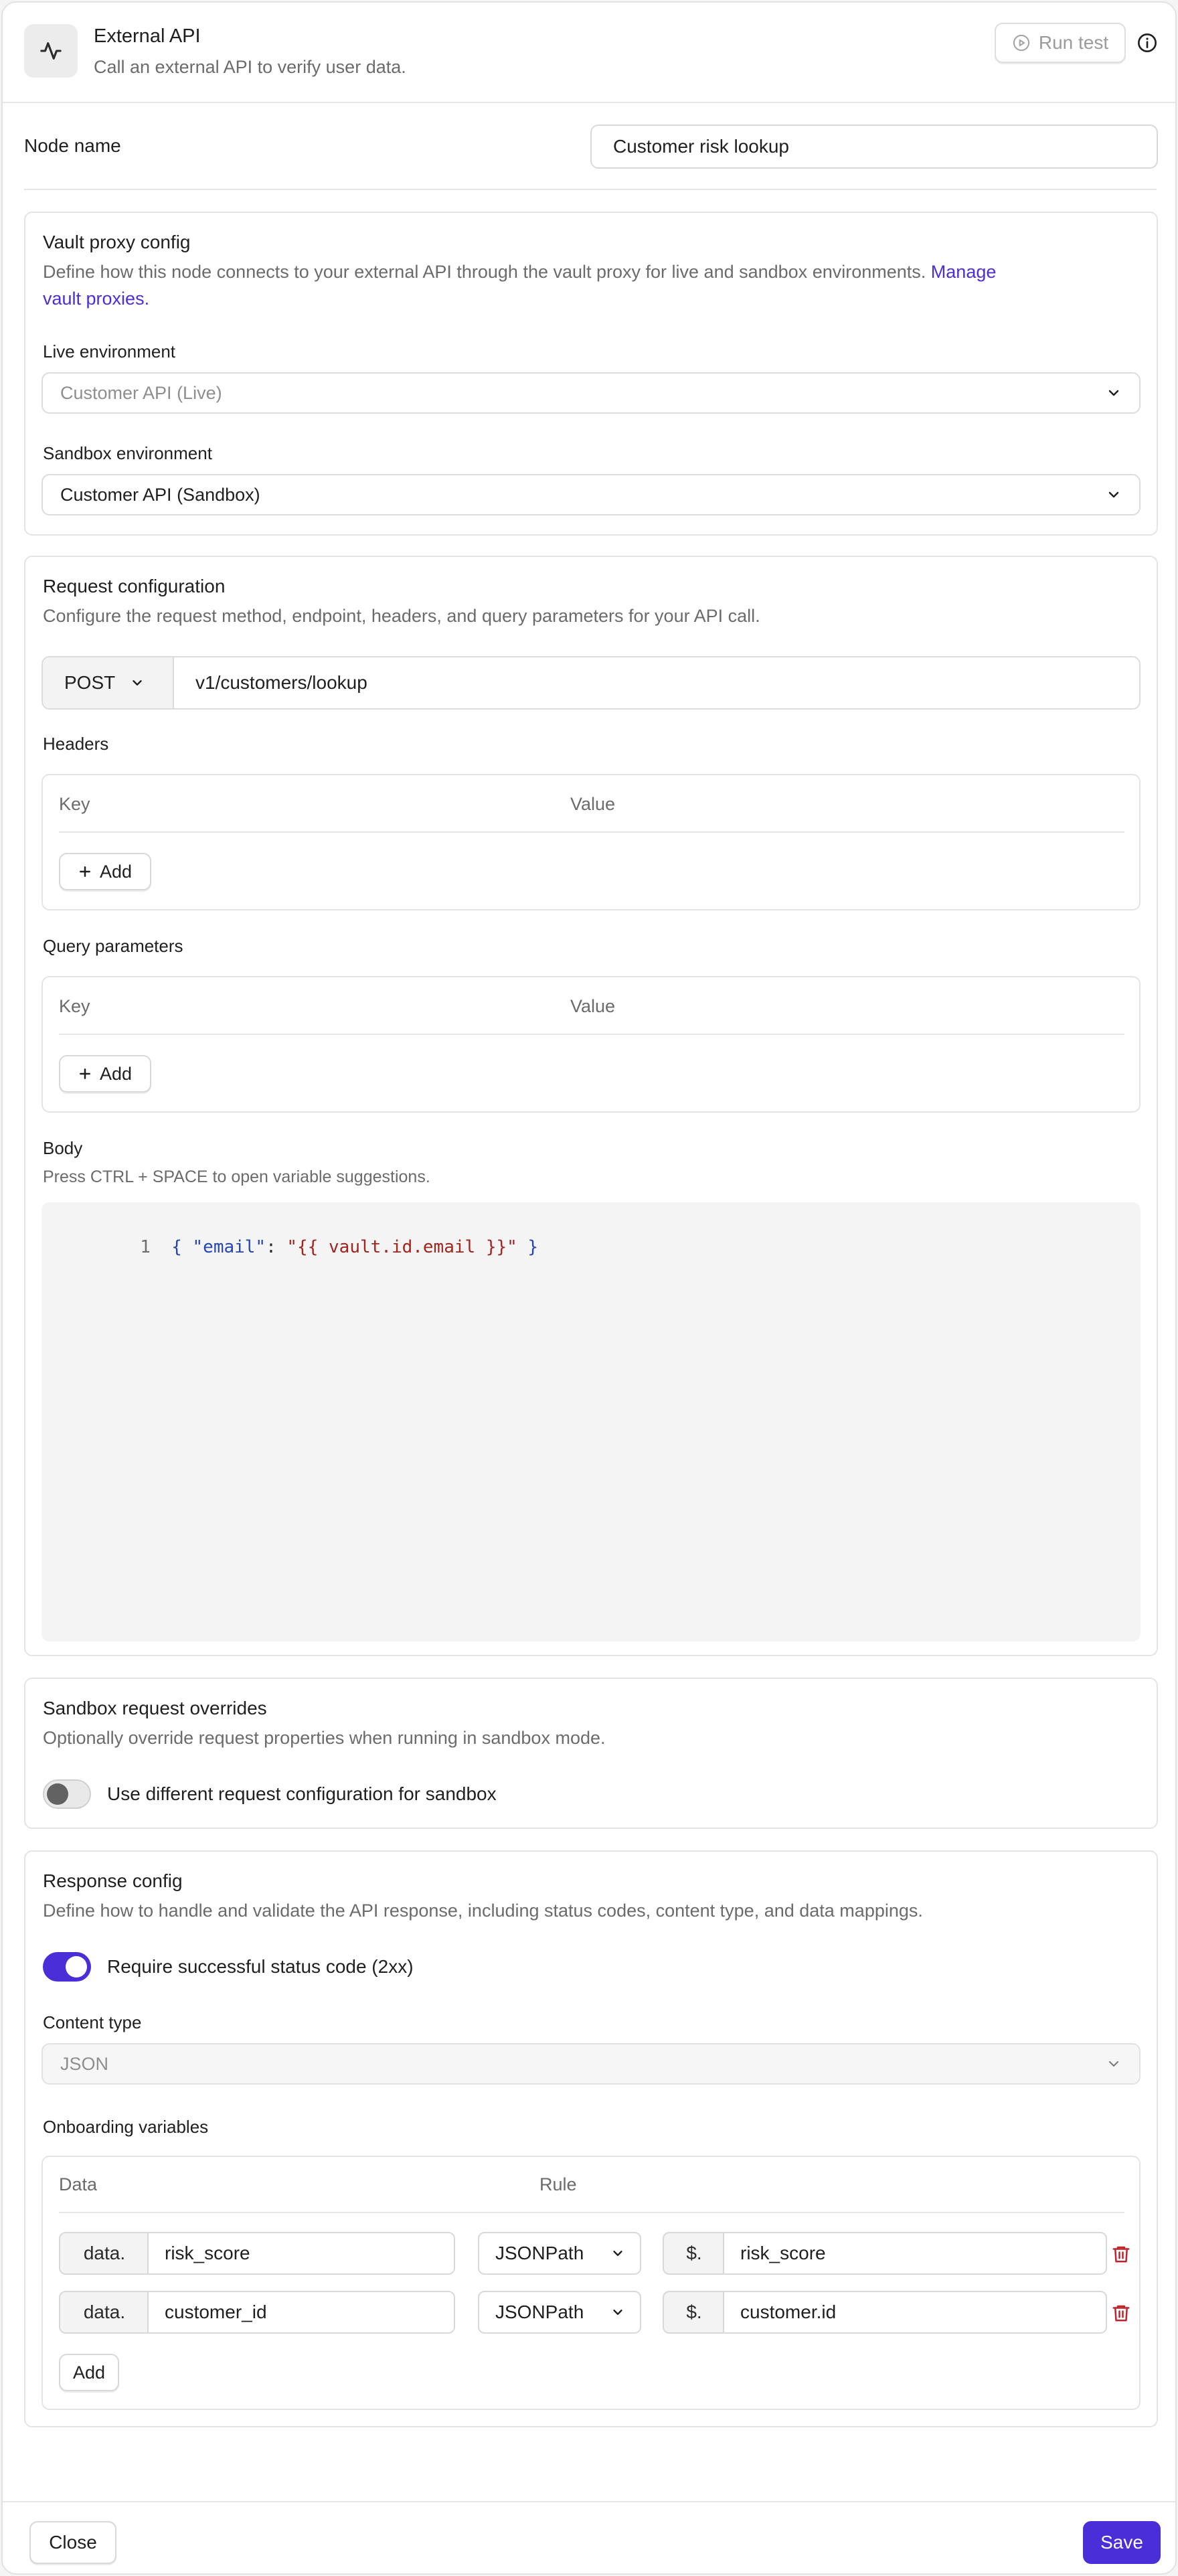 The height and width of the screenshot is (2576, 1178). Describe the element at coordinates (128, 453) in the screenshot. I see `sandbox-environment-label: Sandbox environment` at that location.